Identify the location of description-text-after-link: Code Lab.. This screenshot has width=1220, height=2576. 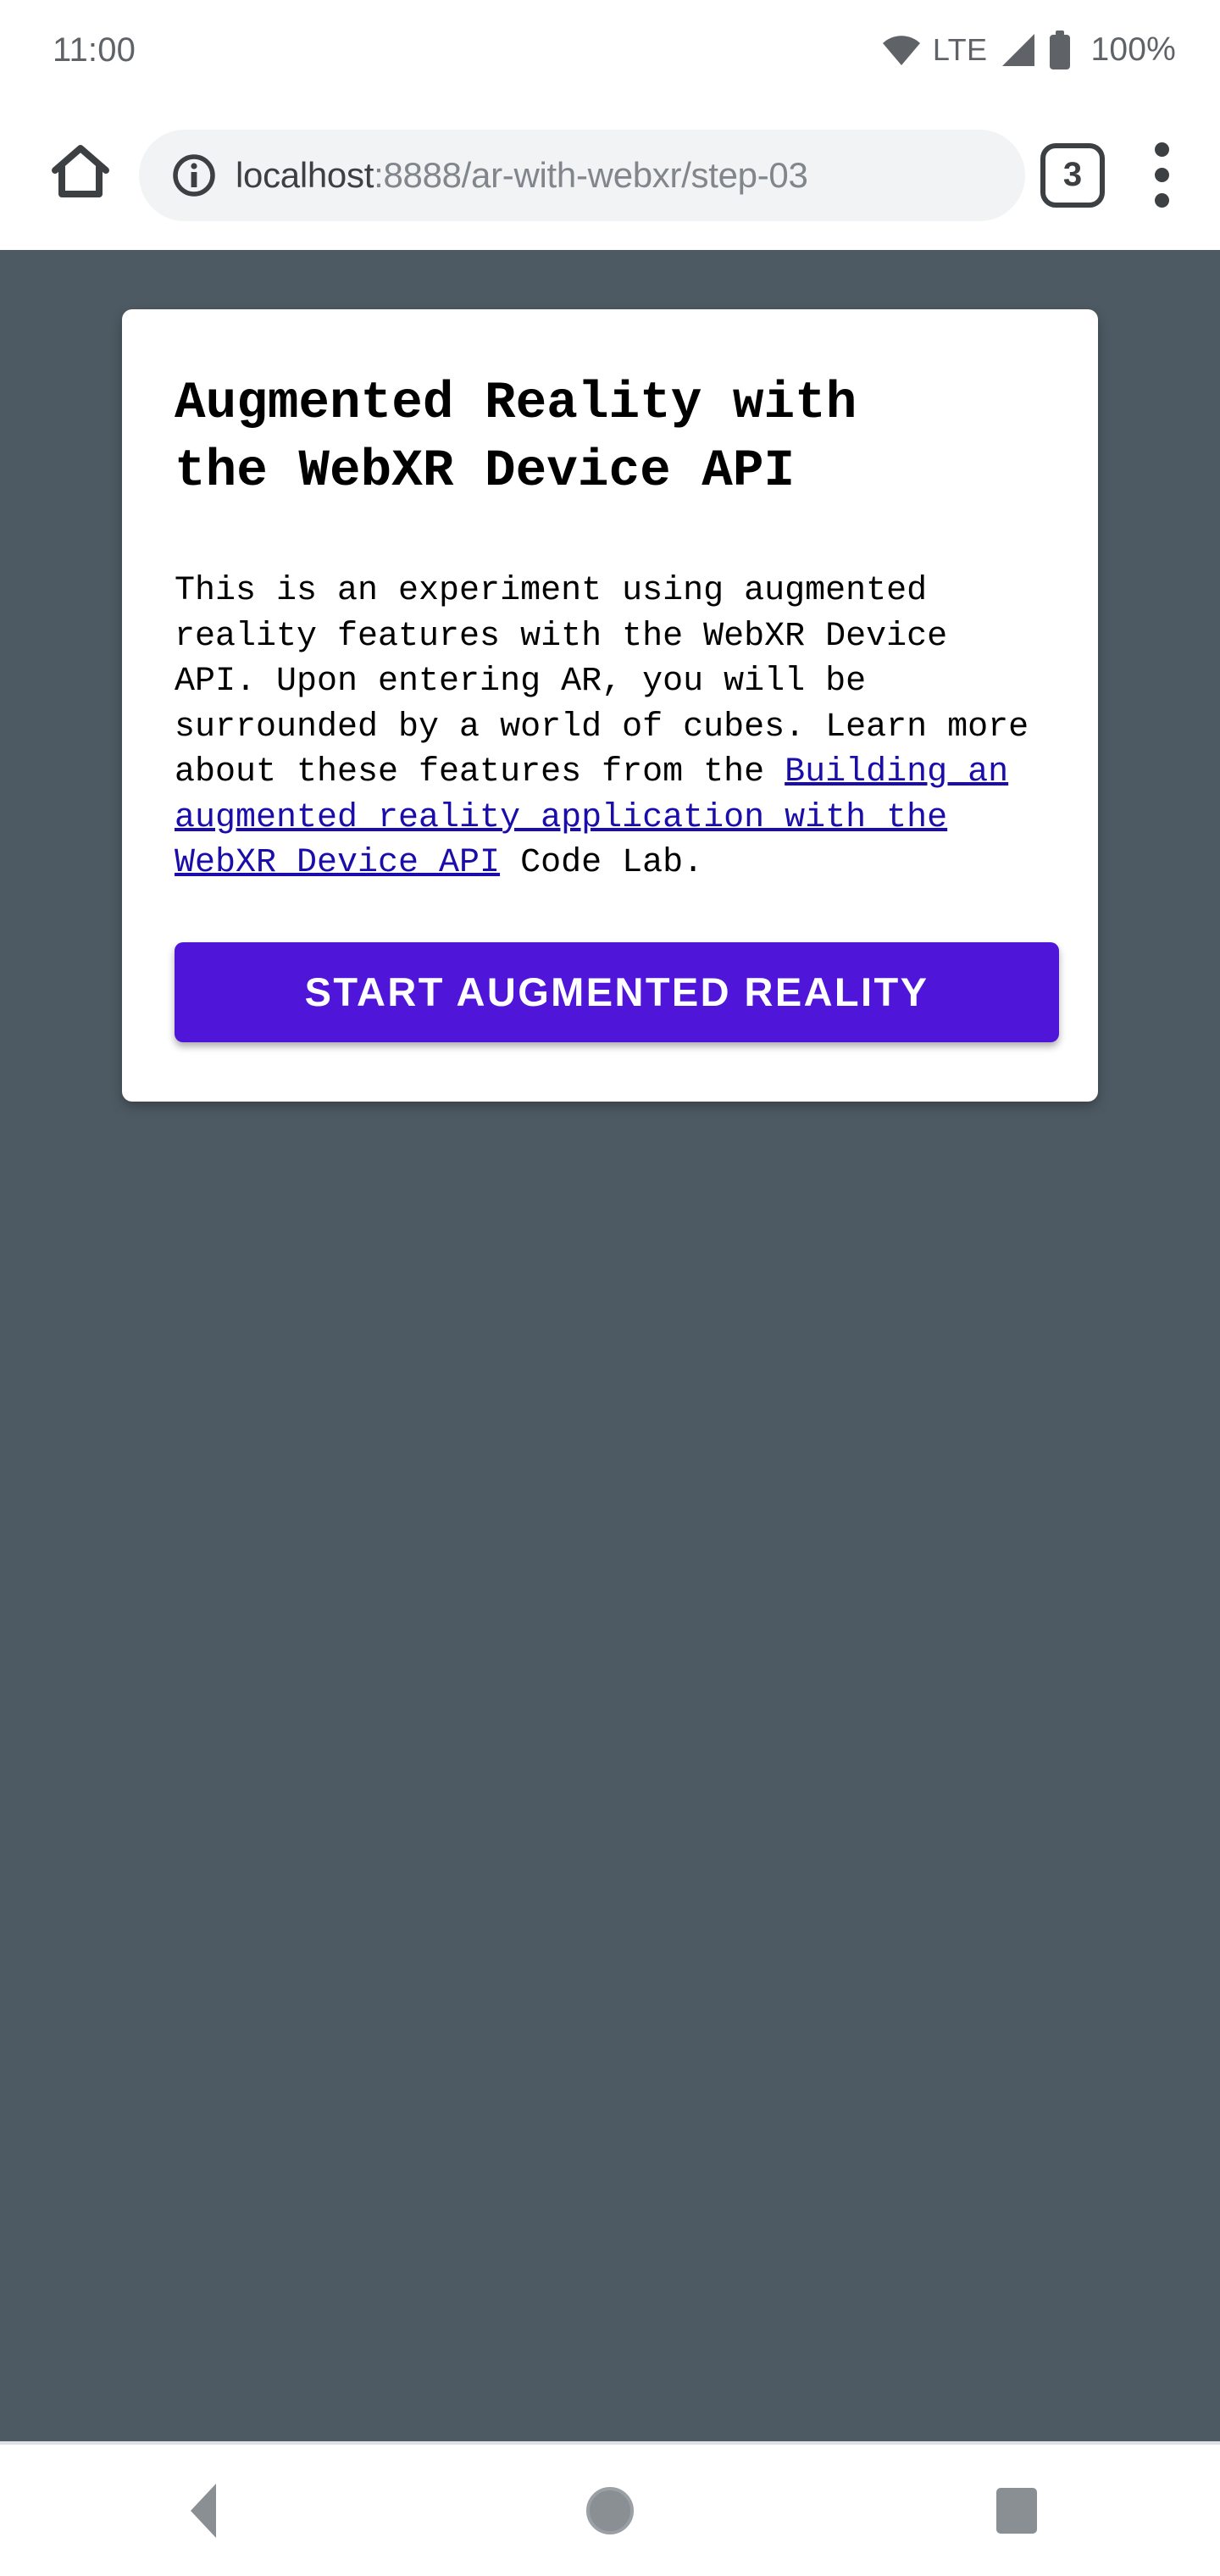
(602, 863).